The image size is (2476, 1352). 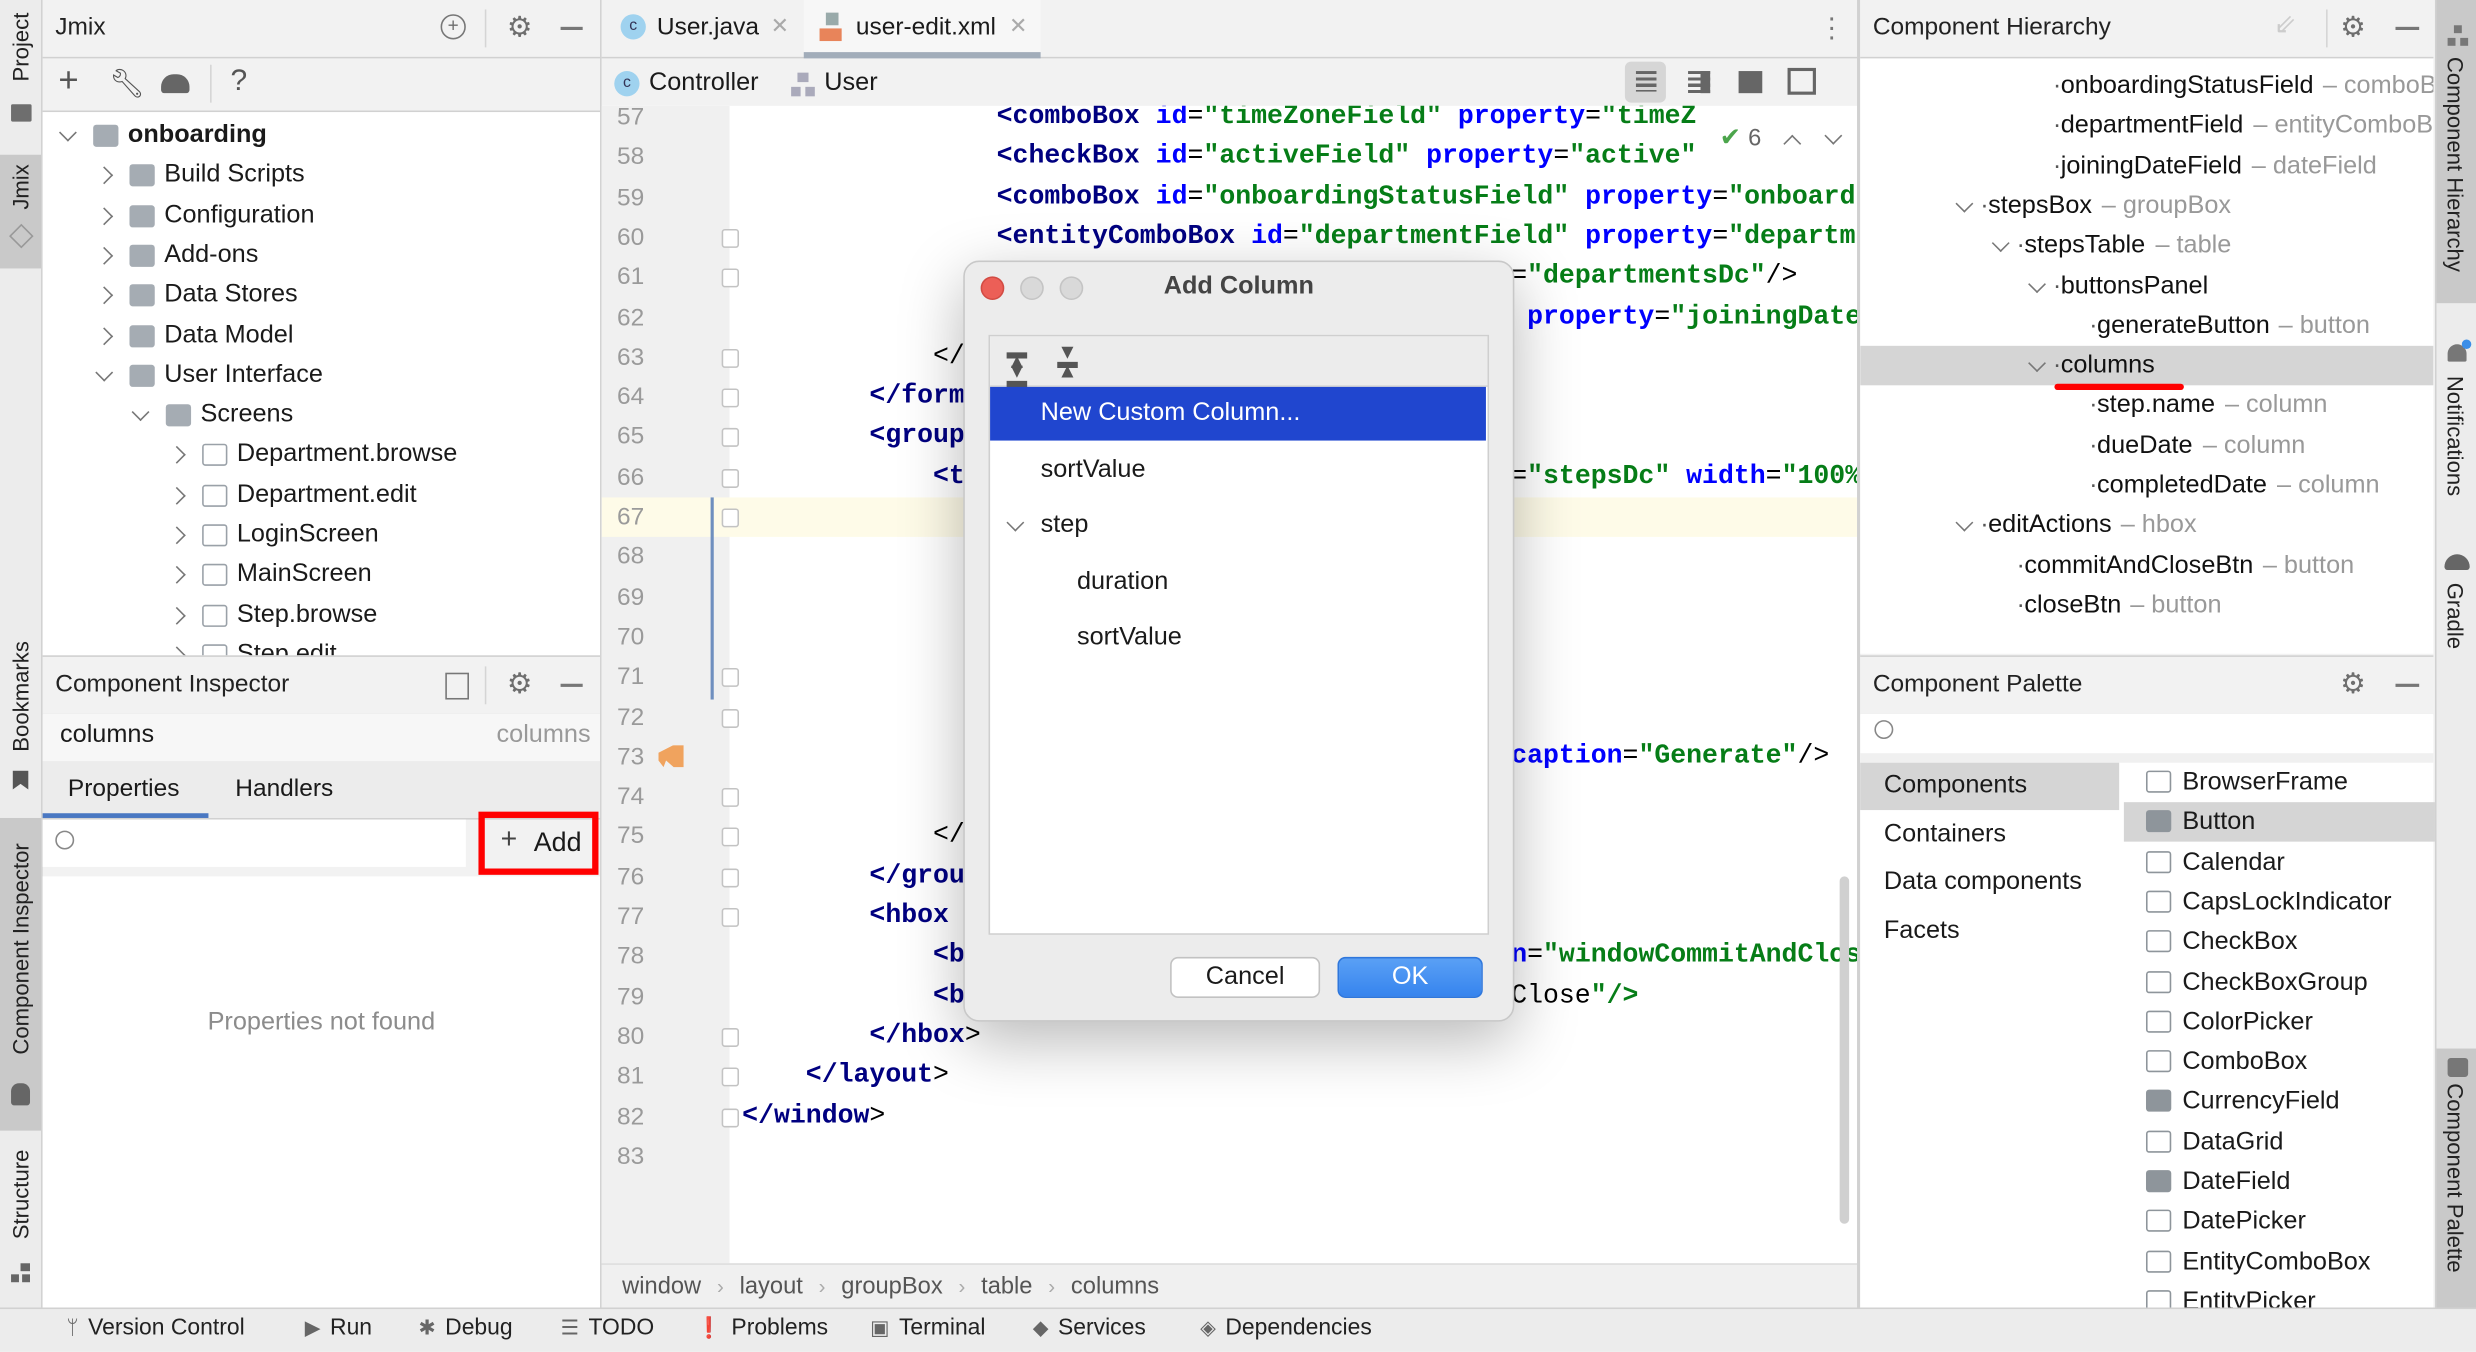 I want to click on vertical-scrollbar, so click(x=1844, y=1050).